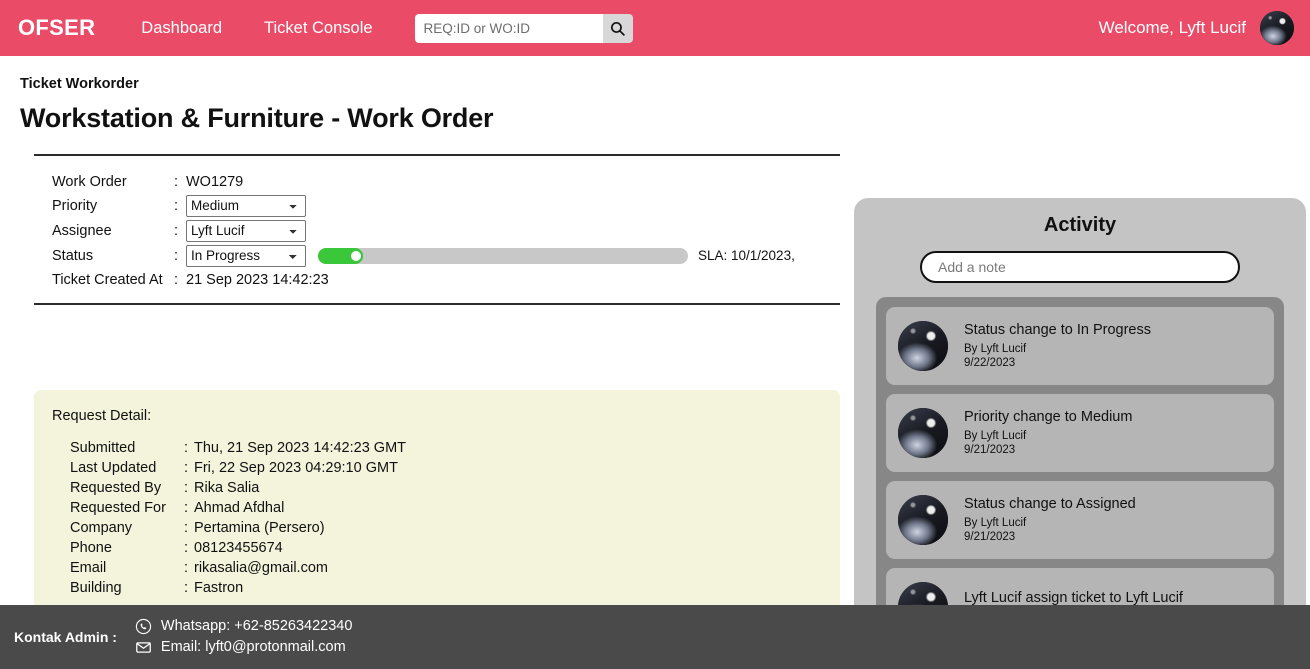 The width and height of the screenshot is (1310, 669). Describe the element at coordinates (96, 588) in the screenshot. I see `building-label: Building` at that location.